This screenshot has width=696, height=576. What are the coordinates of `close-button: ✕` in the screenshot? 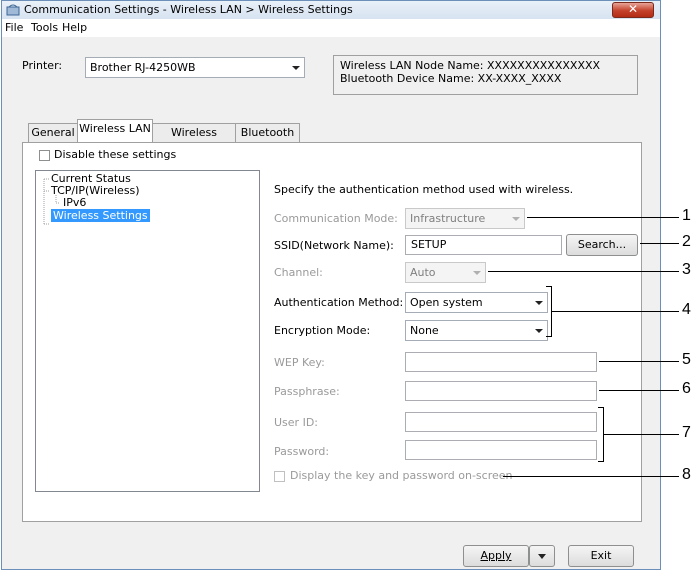 It's located at (633, 10).